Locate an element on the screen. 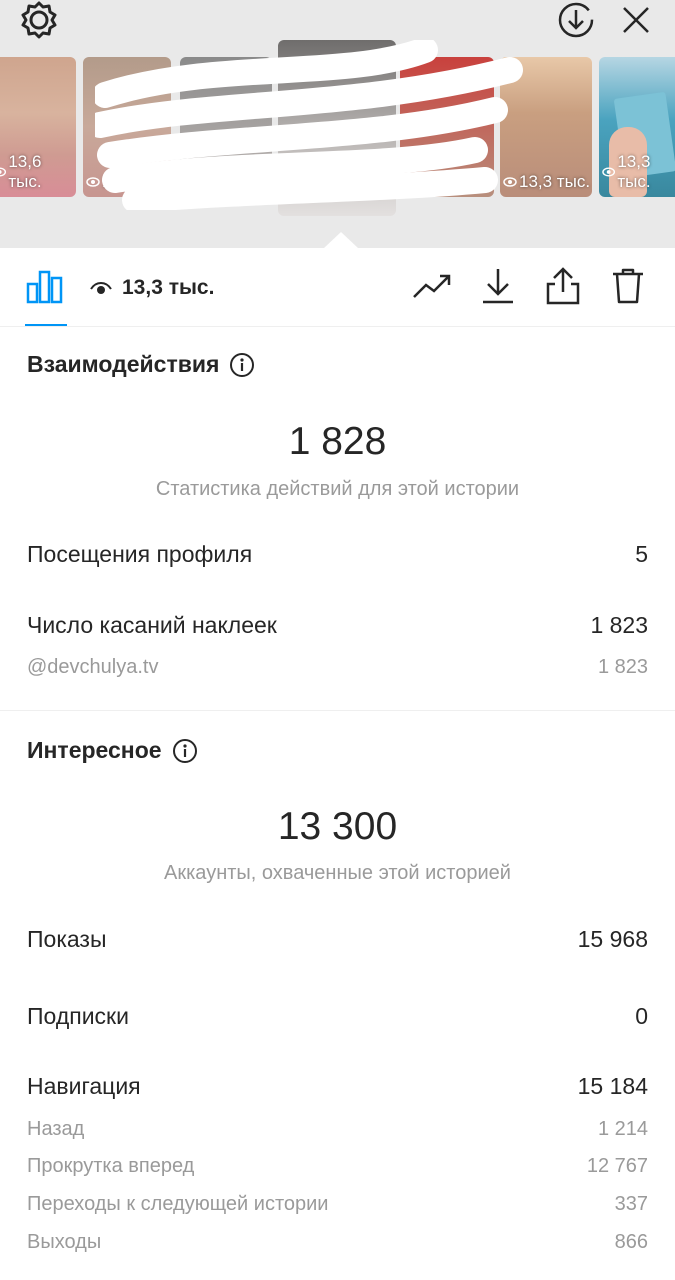  discovery-caption: Аккаунты, охваченные этой историей is located at coordinates (337, 873).